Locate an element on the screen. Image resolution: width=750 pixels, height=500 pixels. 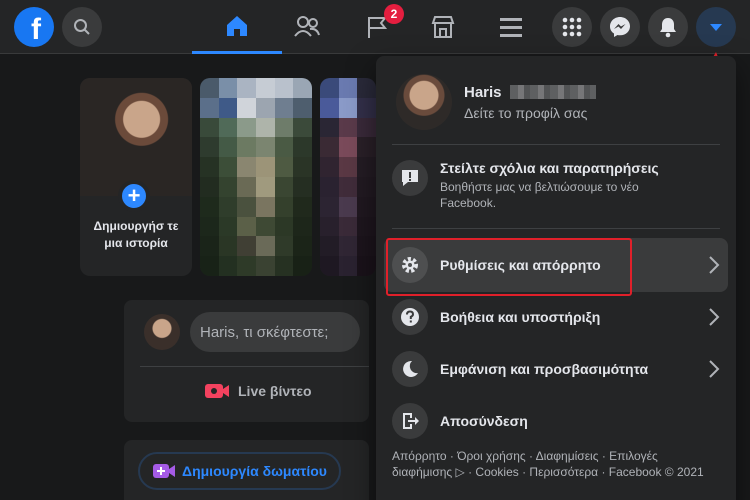
redacted-surname is located at coordinates (552, 92).